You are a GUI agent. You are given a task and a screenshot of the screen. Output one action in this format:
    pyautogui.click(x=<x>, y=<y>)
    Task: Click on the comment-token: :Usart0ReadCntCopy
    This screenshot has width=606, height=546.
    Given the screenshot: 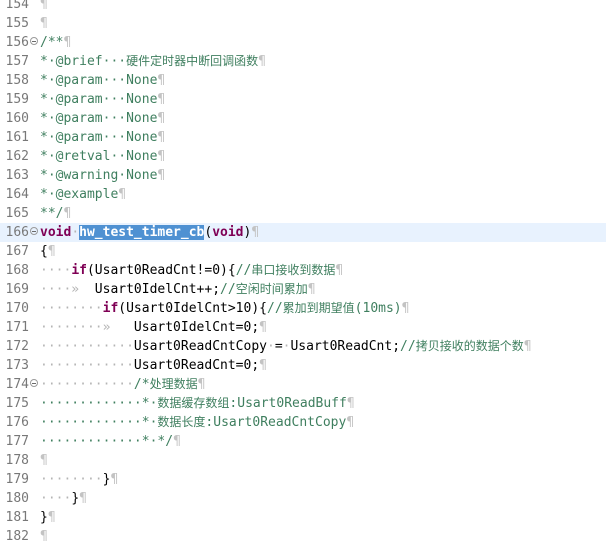 What is the action you would take?
    pyautogui.click(x=276, y=422)
    